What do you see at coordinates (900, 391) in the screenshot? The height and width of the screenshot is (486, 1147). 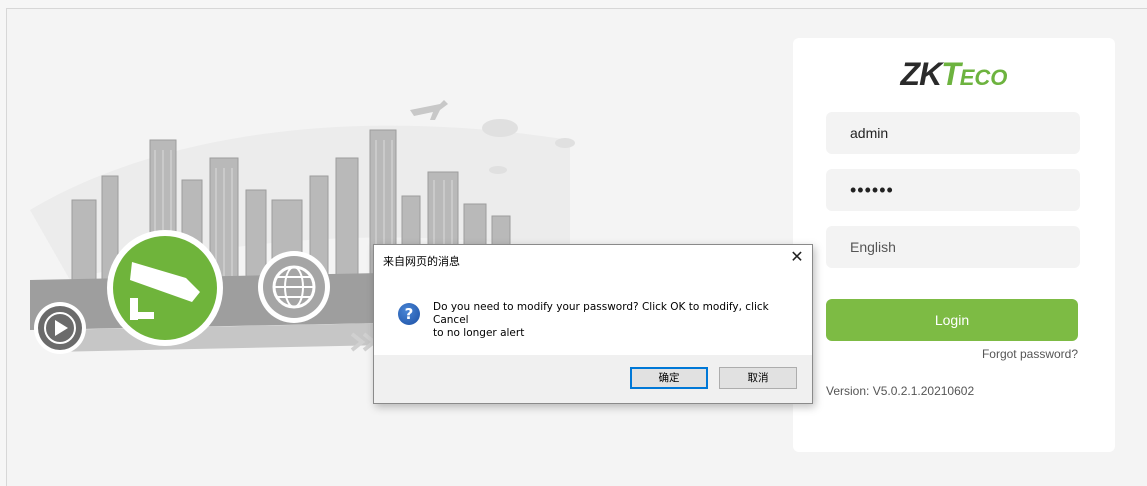 I see `version-text: Version: V5.0.2.1.20210602` at bounding box center [900, 391].